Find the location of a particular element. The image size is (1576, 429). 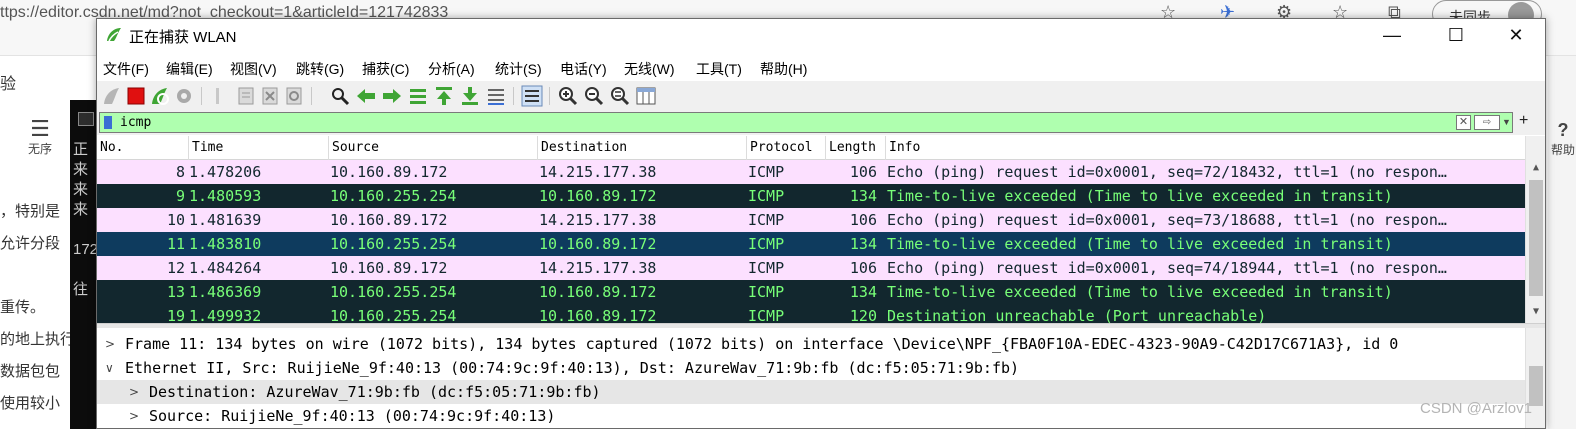

menu-tools: 工具(T) is located at coordinates (719, 69).